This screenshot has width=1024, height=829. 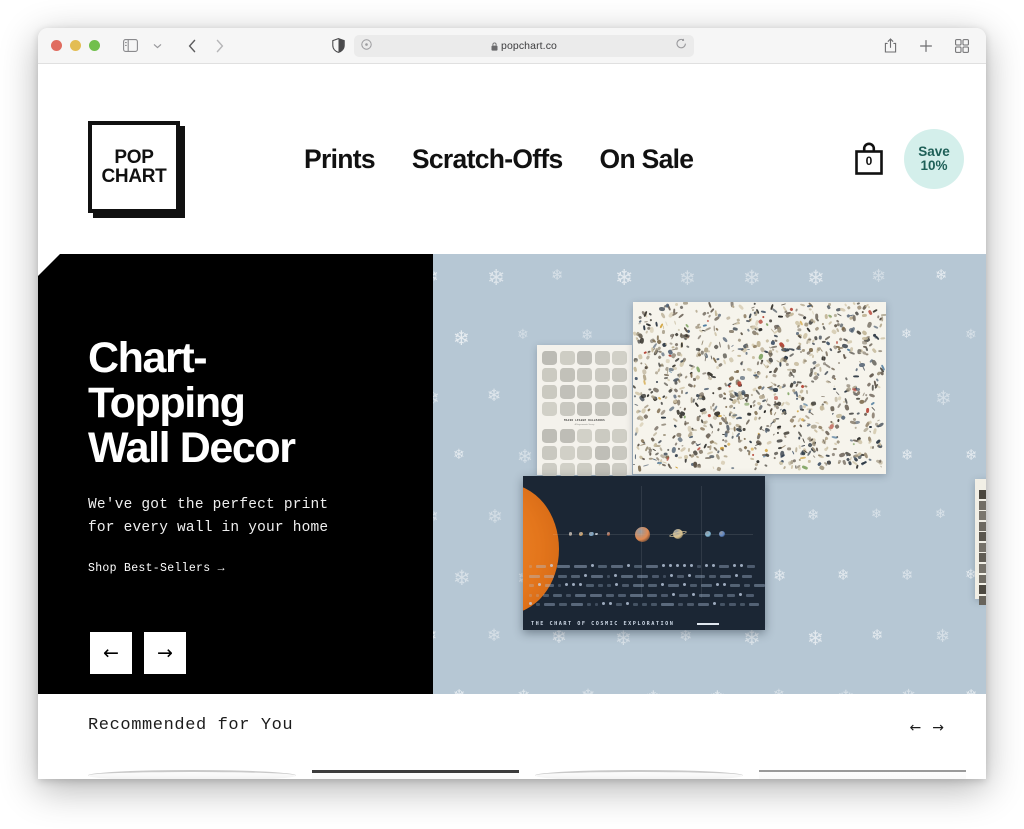 What do you see at coordinates (890, 46) in the screenshot?
I see `share-icon` at bounding box center [890, 46].